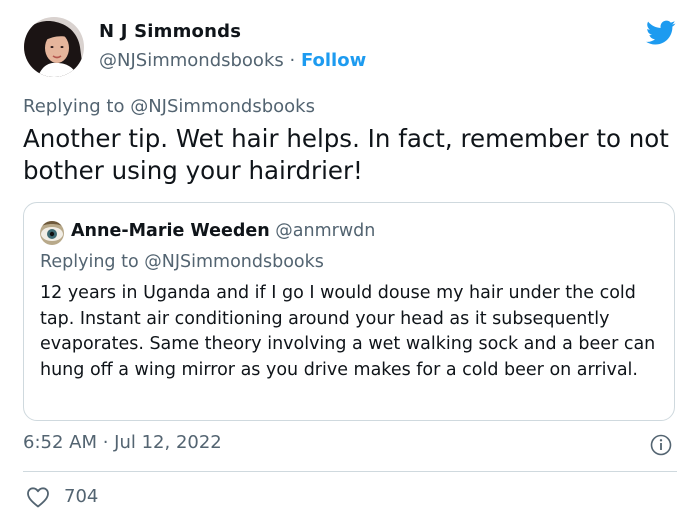 The image size is (700, 525). What do you see at coordinates (74, 106) in the screenshot?
I see `reply-prefix: Replying to` at bounding box center [74, 106].